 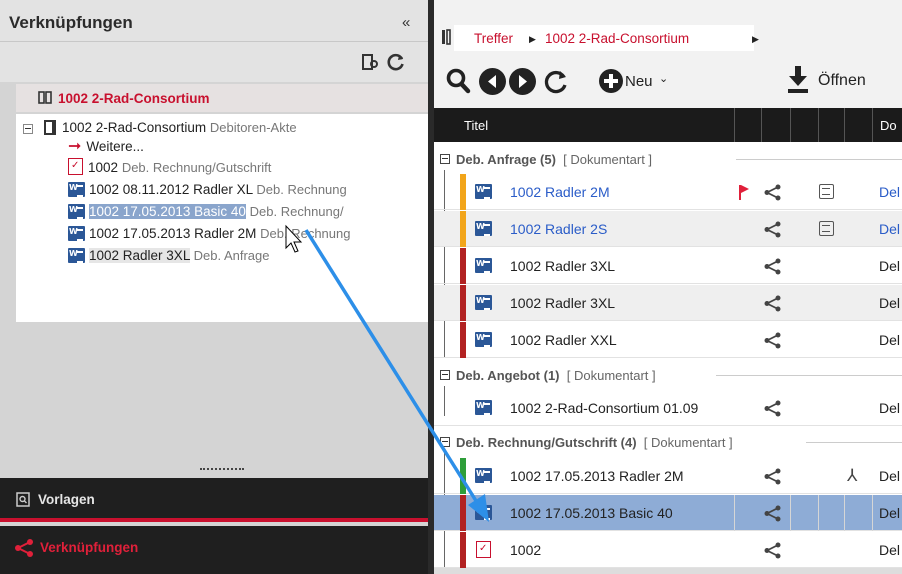 What do you see at coordinates (476, 125) in the screenshot?
I see `column-header-title: Titel` at bounding box center [476, 125].